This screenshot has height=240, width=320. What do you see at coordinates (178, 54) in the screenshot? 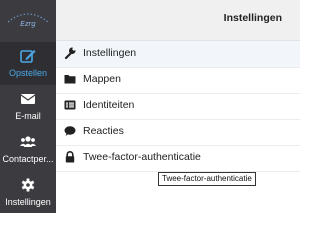
I see `settings-item-instellingen: Instellingen` at bounding box center [178, 54].